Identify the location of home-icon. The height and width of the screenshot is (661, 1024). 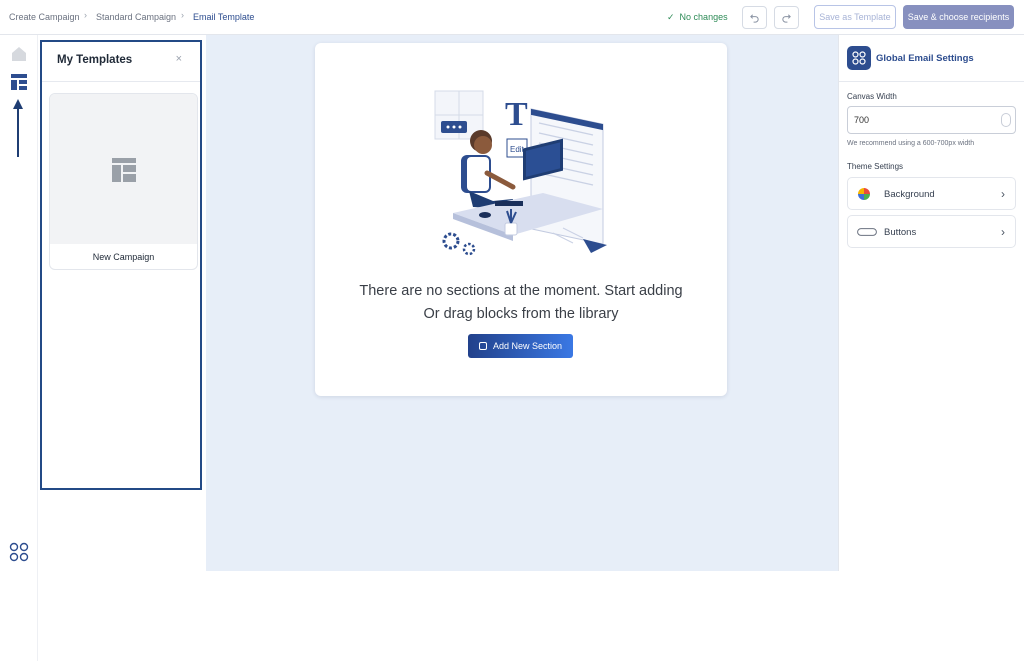
(19, 54).